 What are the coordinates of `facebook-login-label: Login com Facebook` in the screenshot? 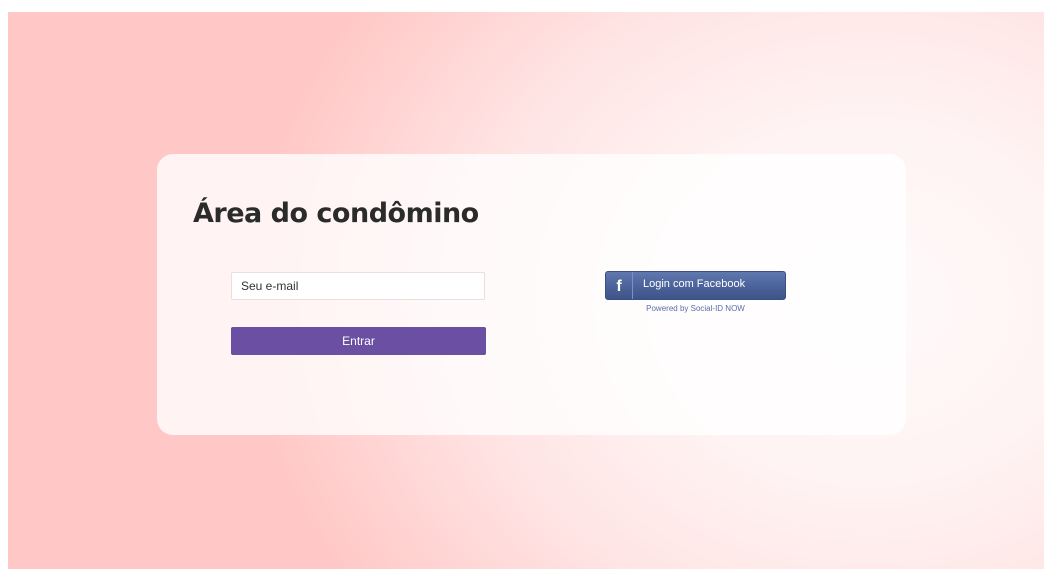 It's located at (694, 284).